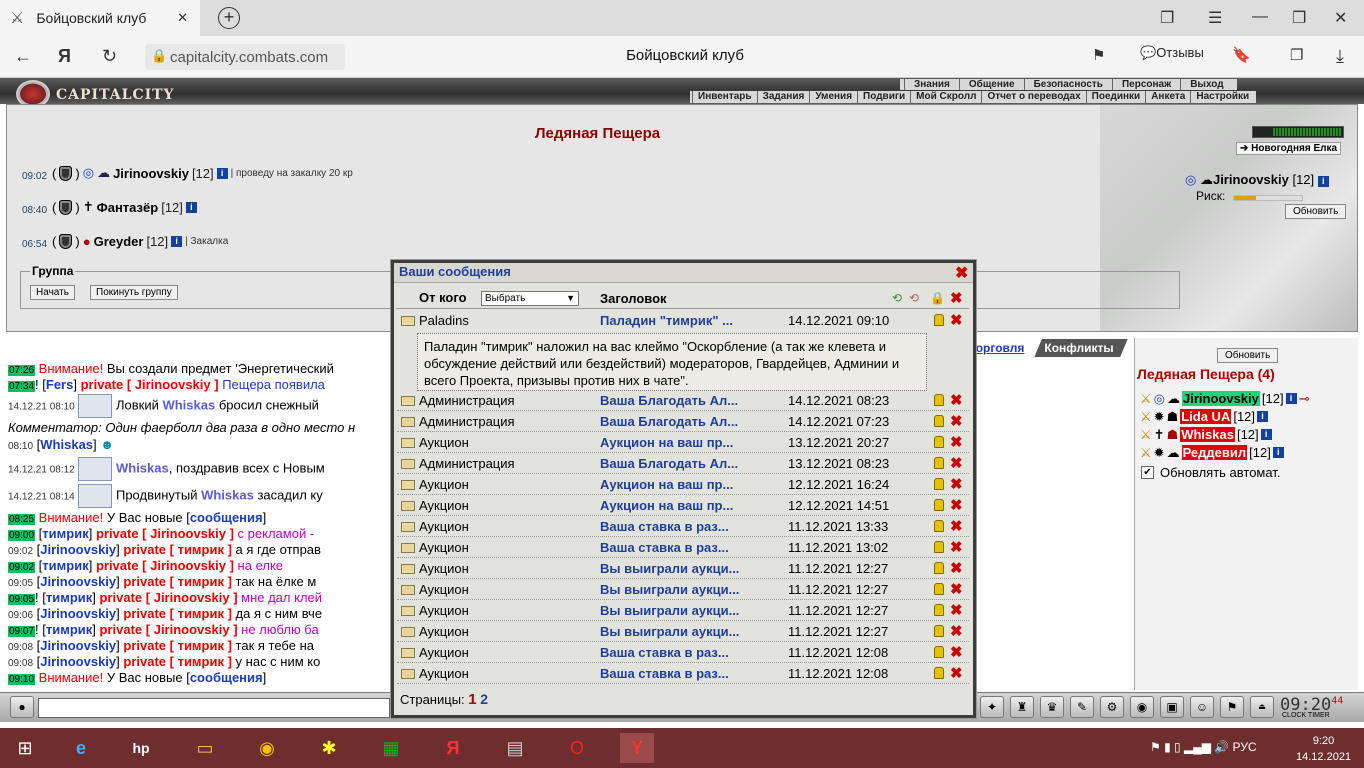 Image resolution: width=1364 pixels, height=768 pixels. I want to click on delete-all-icon: ✖, so click(956, 298).